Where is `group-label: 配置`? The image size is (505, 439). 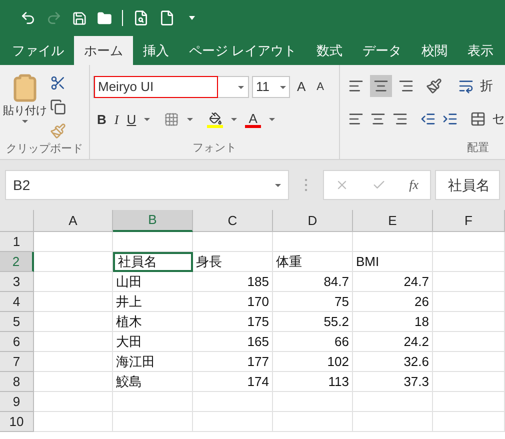
group-label: 配置 is located at coordinates (478, 148).